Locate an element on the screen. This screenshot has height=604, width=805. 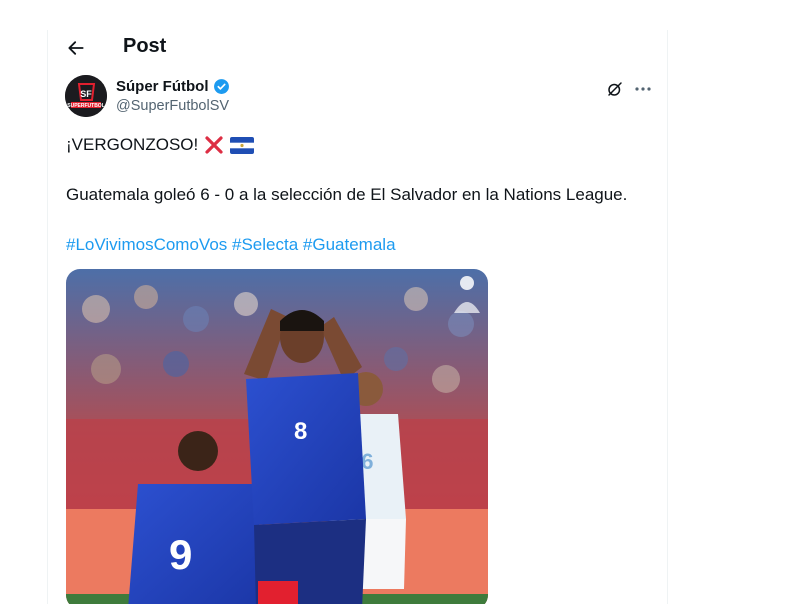
avatar: SF SUPERFUTBOL is located at coordinates (86, 96).